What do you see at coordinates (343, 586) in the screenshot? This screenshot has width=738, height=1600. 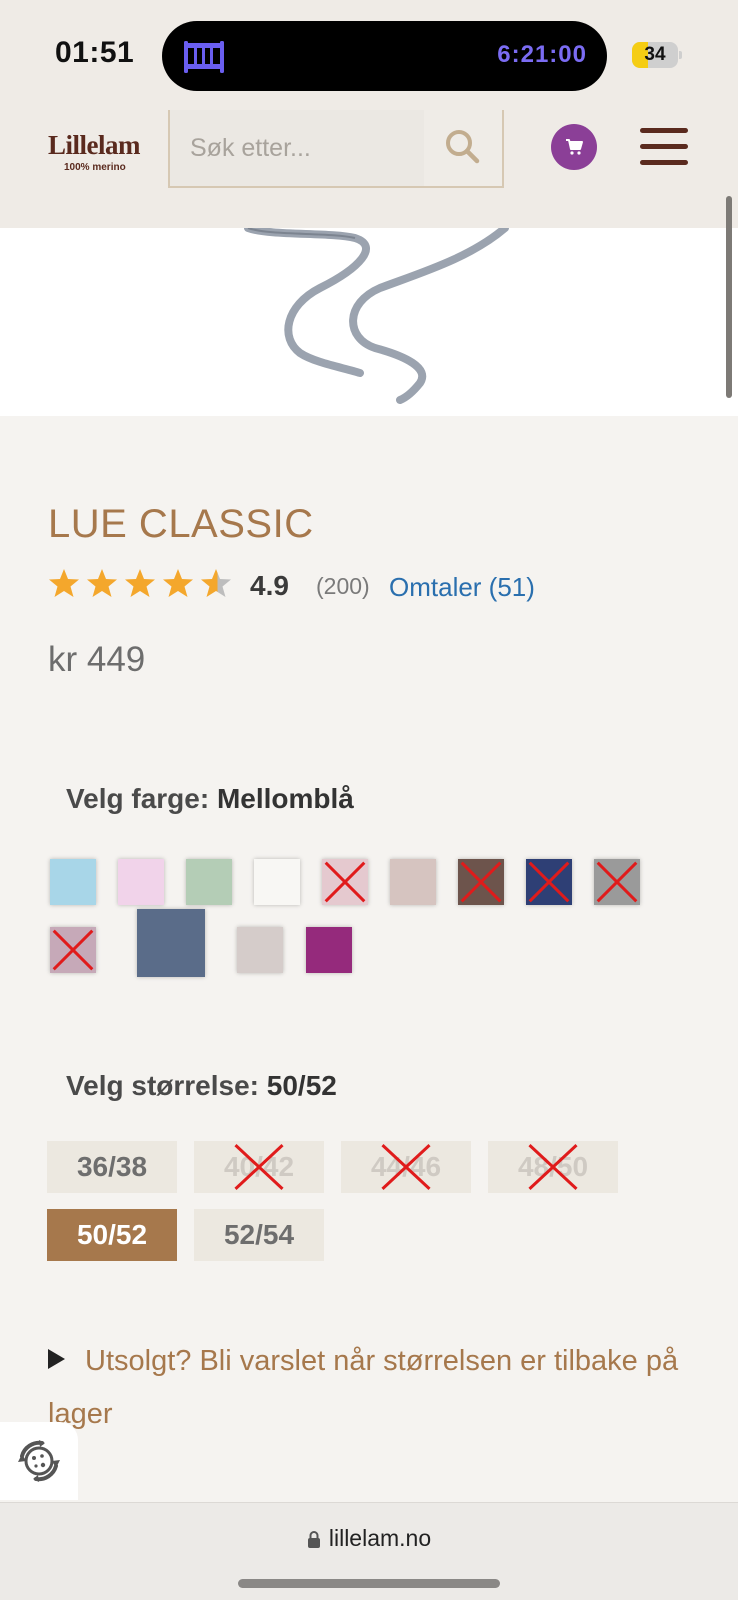 I see `rating-count: (200)` at bounding box center [343, 586].